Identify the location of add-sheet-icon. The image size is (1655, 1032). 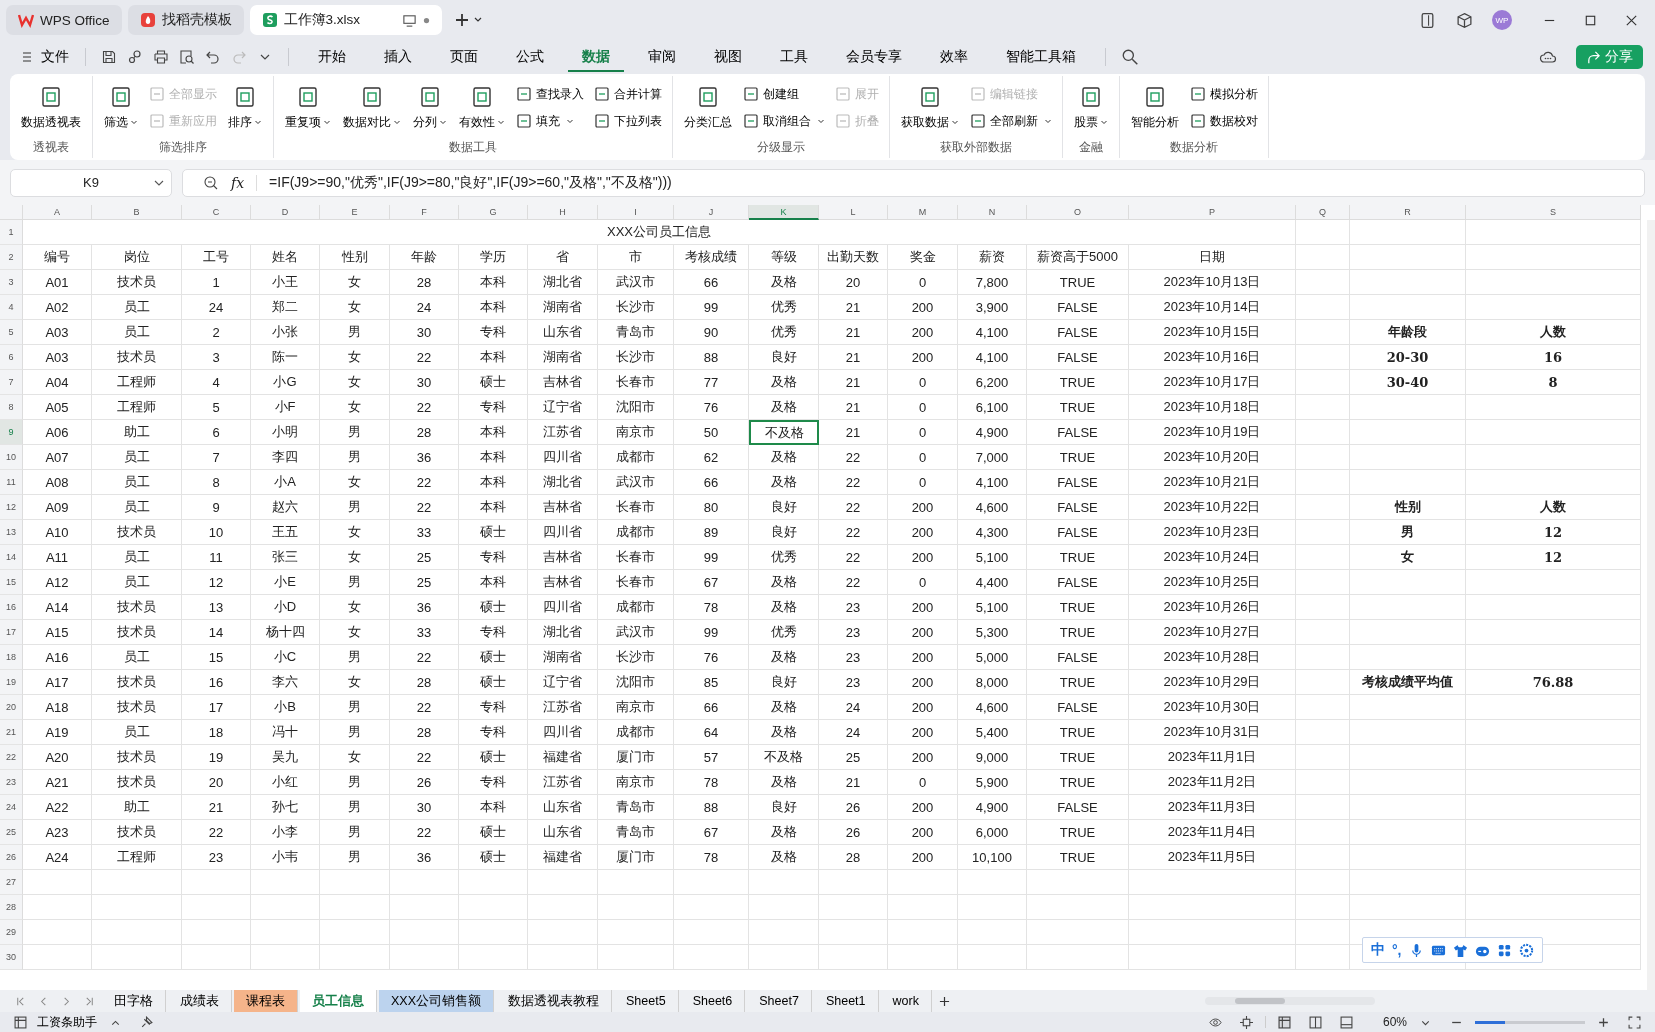
(944, 1001).